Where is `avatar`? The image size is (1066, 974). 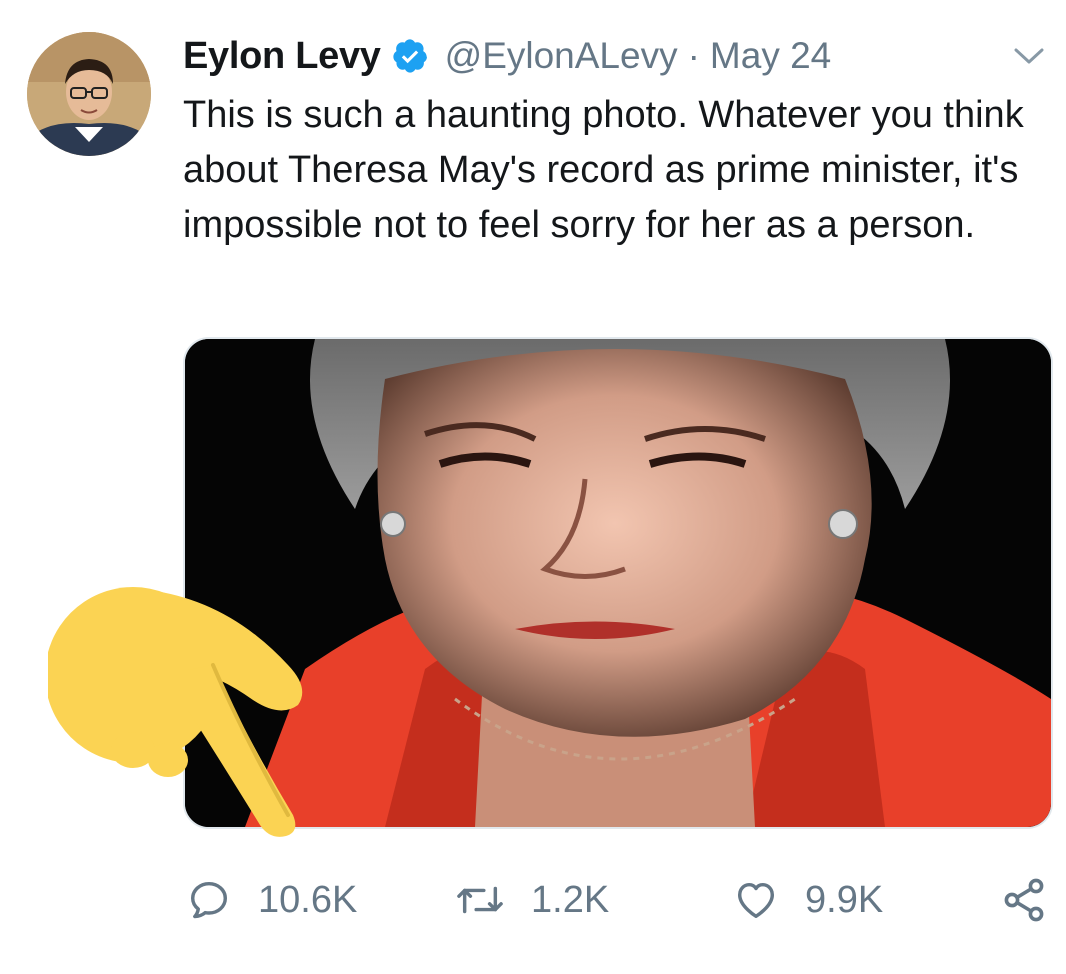 avatar is located at coordinates (89, 94).